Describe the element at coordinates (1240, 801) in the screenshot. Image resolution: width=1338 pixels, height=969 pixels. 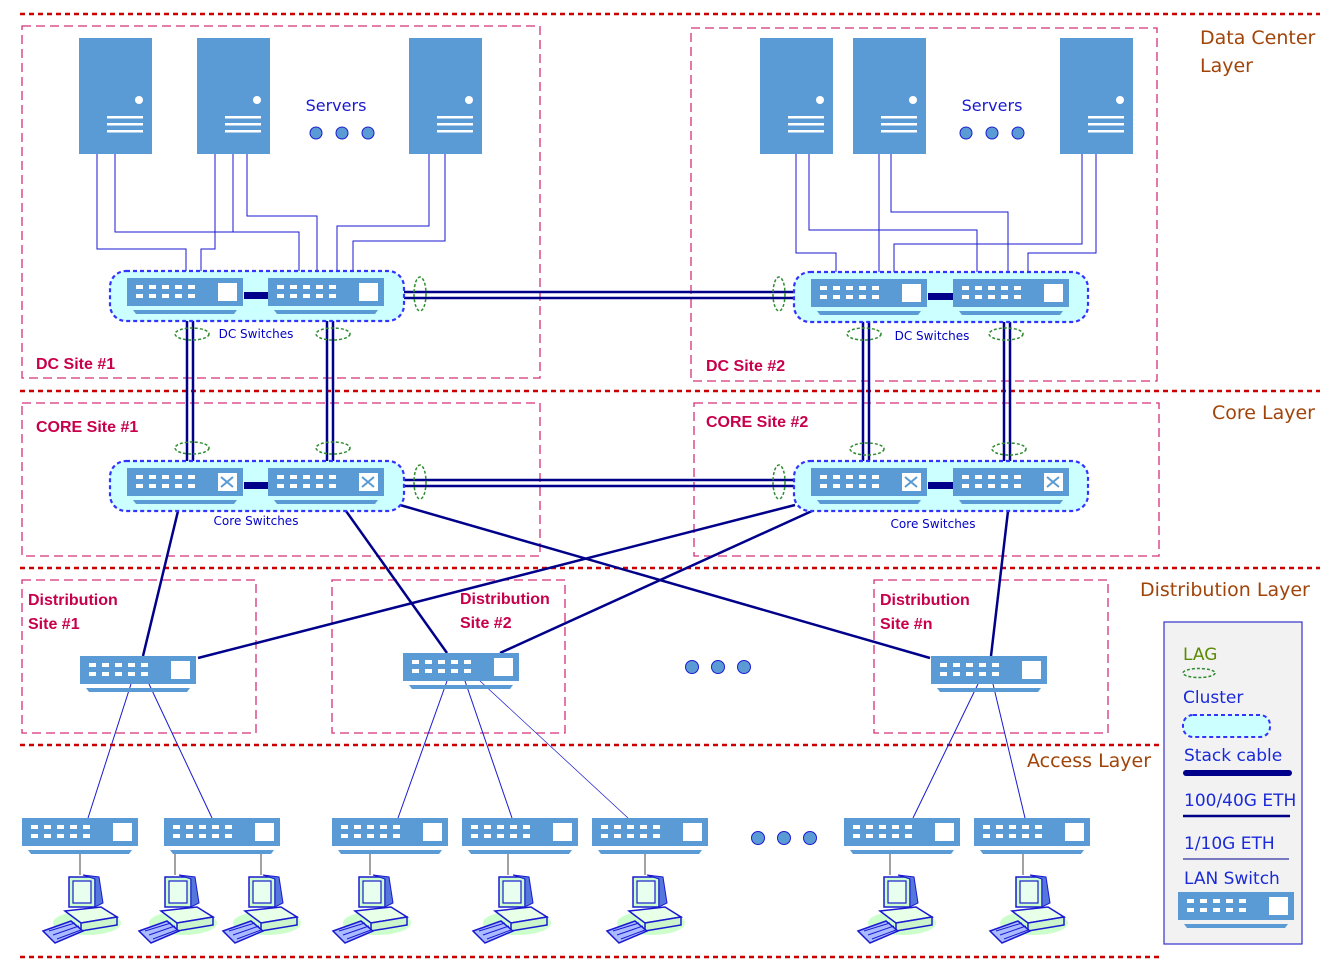
I see `legend-100-40g-label: 100/40G ETH` at that location.